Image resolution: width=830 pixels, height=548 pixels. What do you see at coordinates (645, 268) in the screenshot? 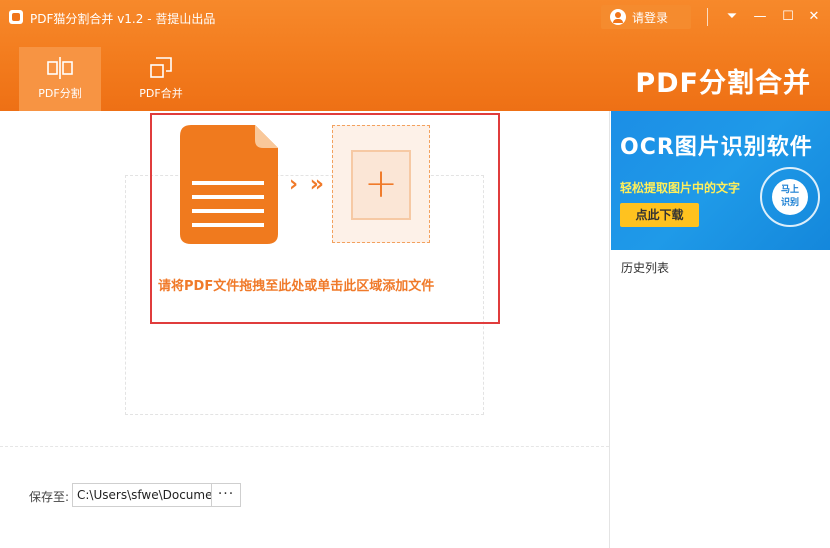
I see `history-list-label: 历史列表` at bounding box center [645, 268].